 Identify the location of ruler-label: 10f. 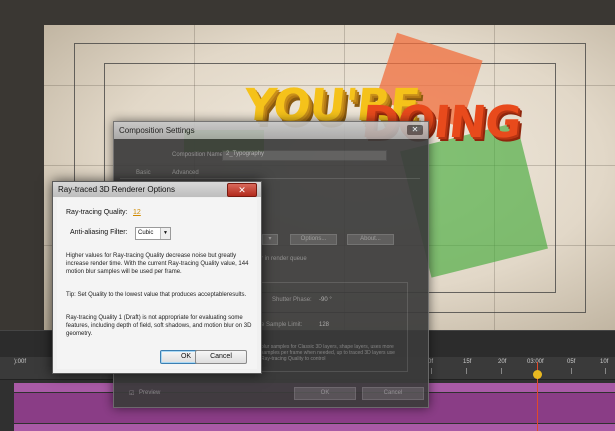
(604, 362).